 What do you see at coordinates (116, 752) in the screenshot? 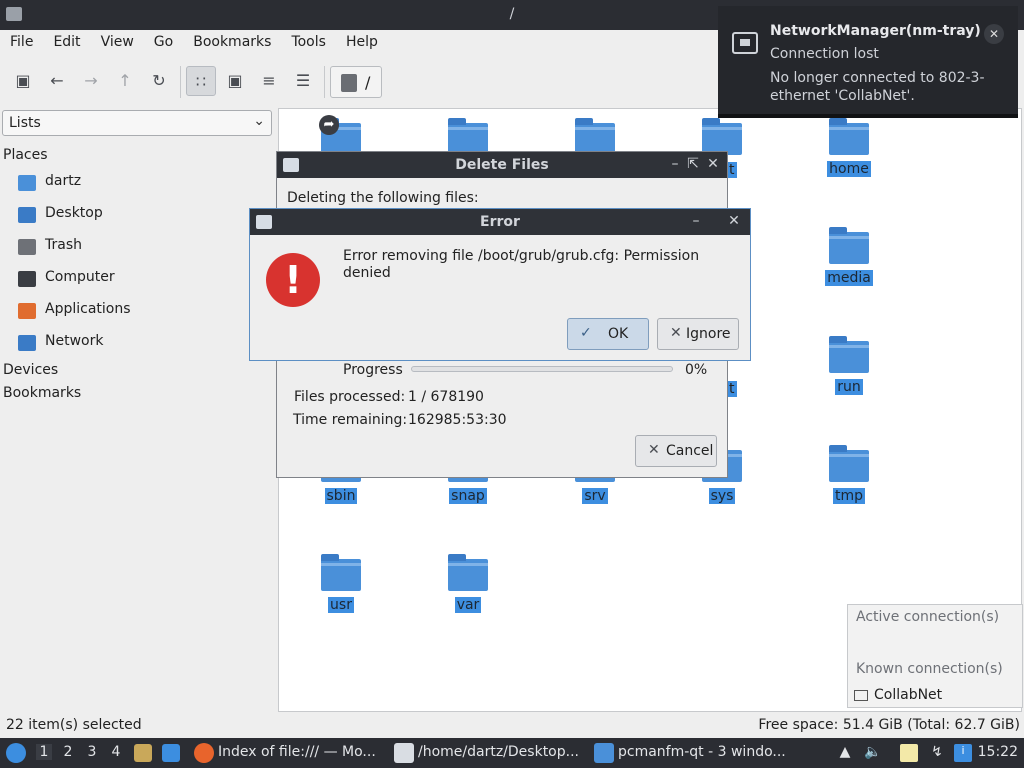
I see `workspace-4: 4` at bounding box center [116, 752].